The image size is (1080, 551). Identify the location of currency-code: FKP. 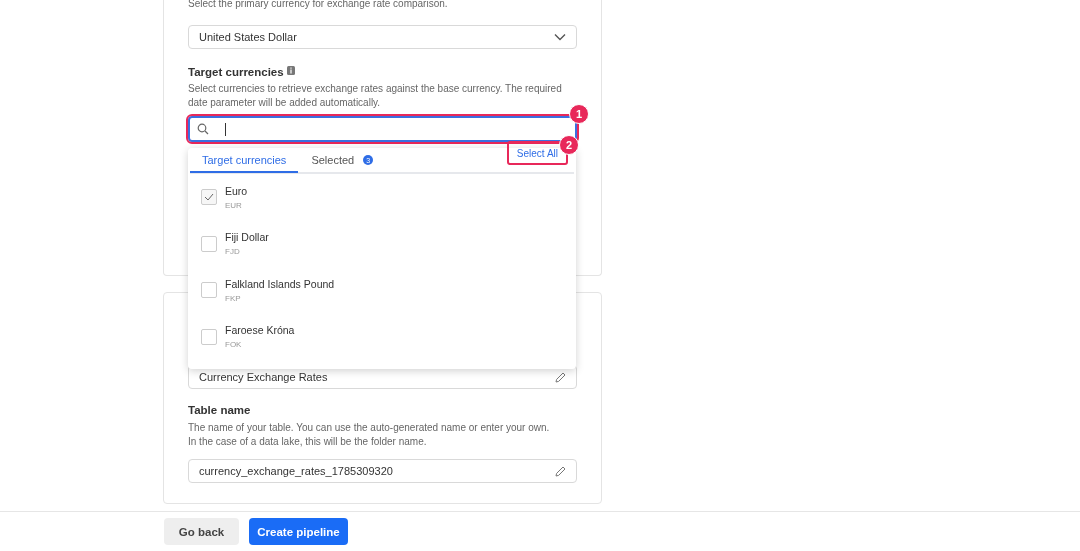
(233, 298).